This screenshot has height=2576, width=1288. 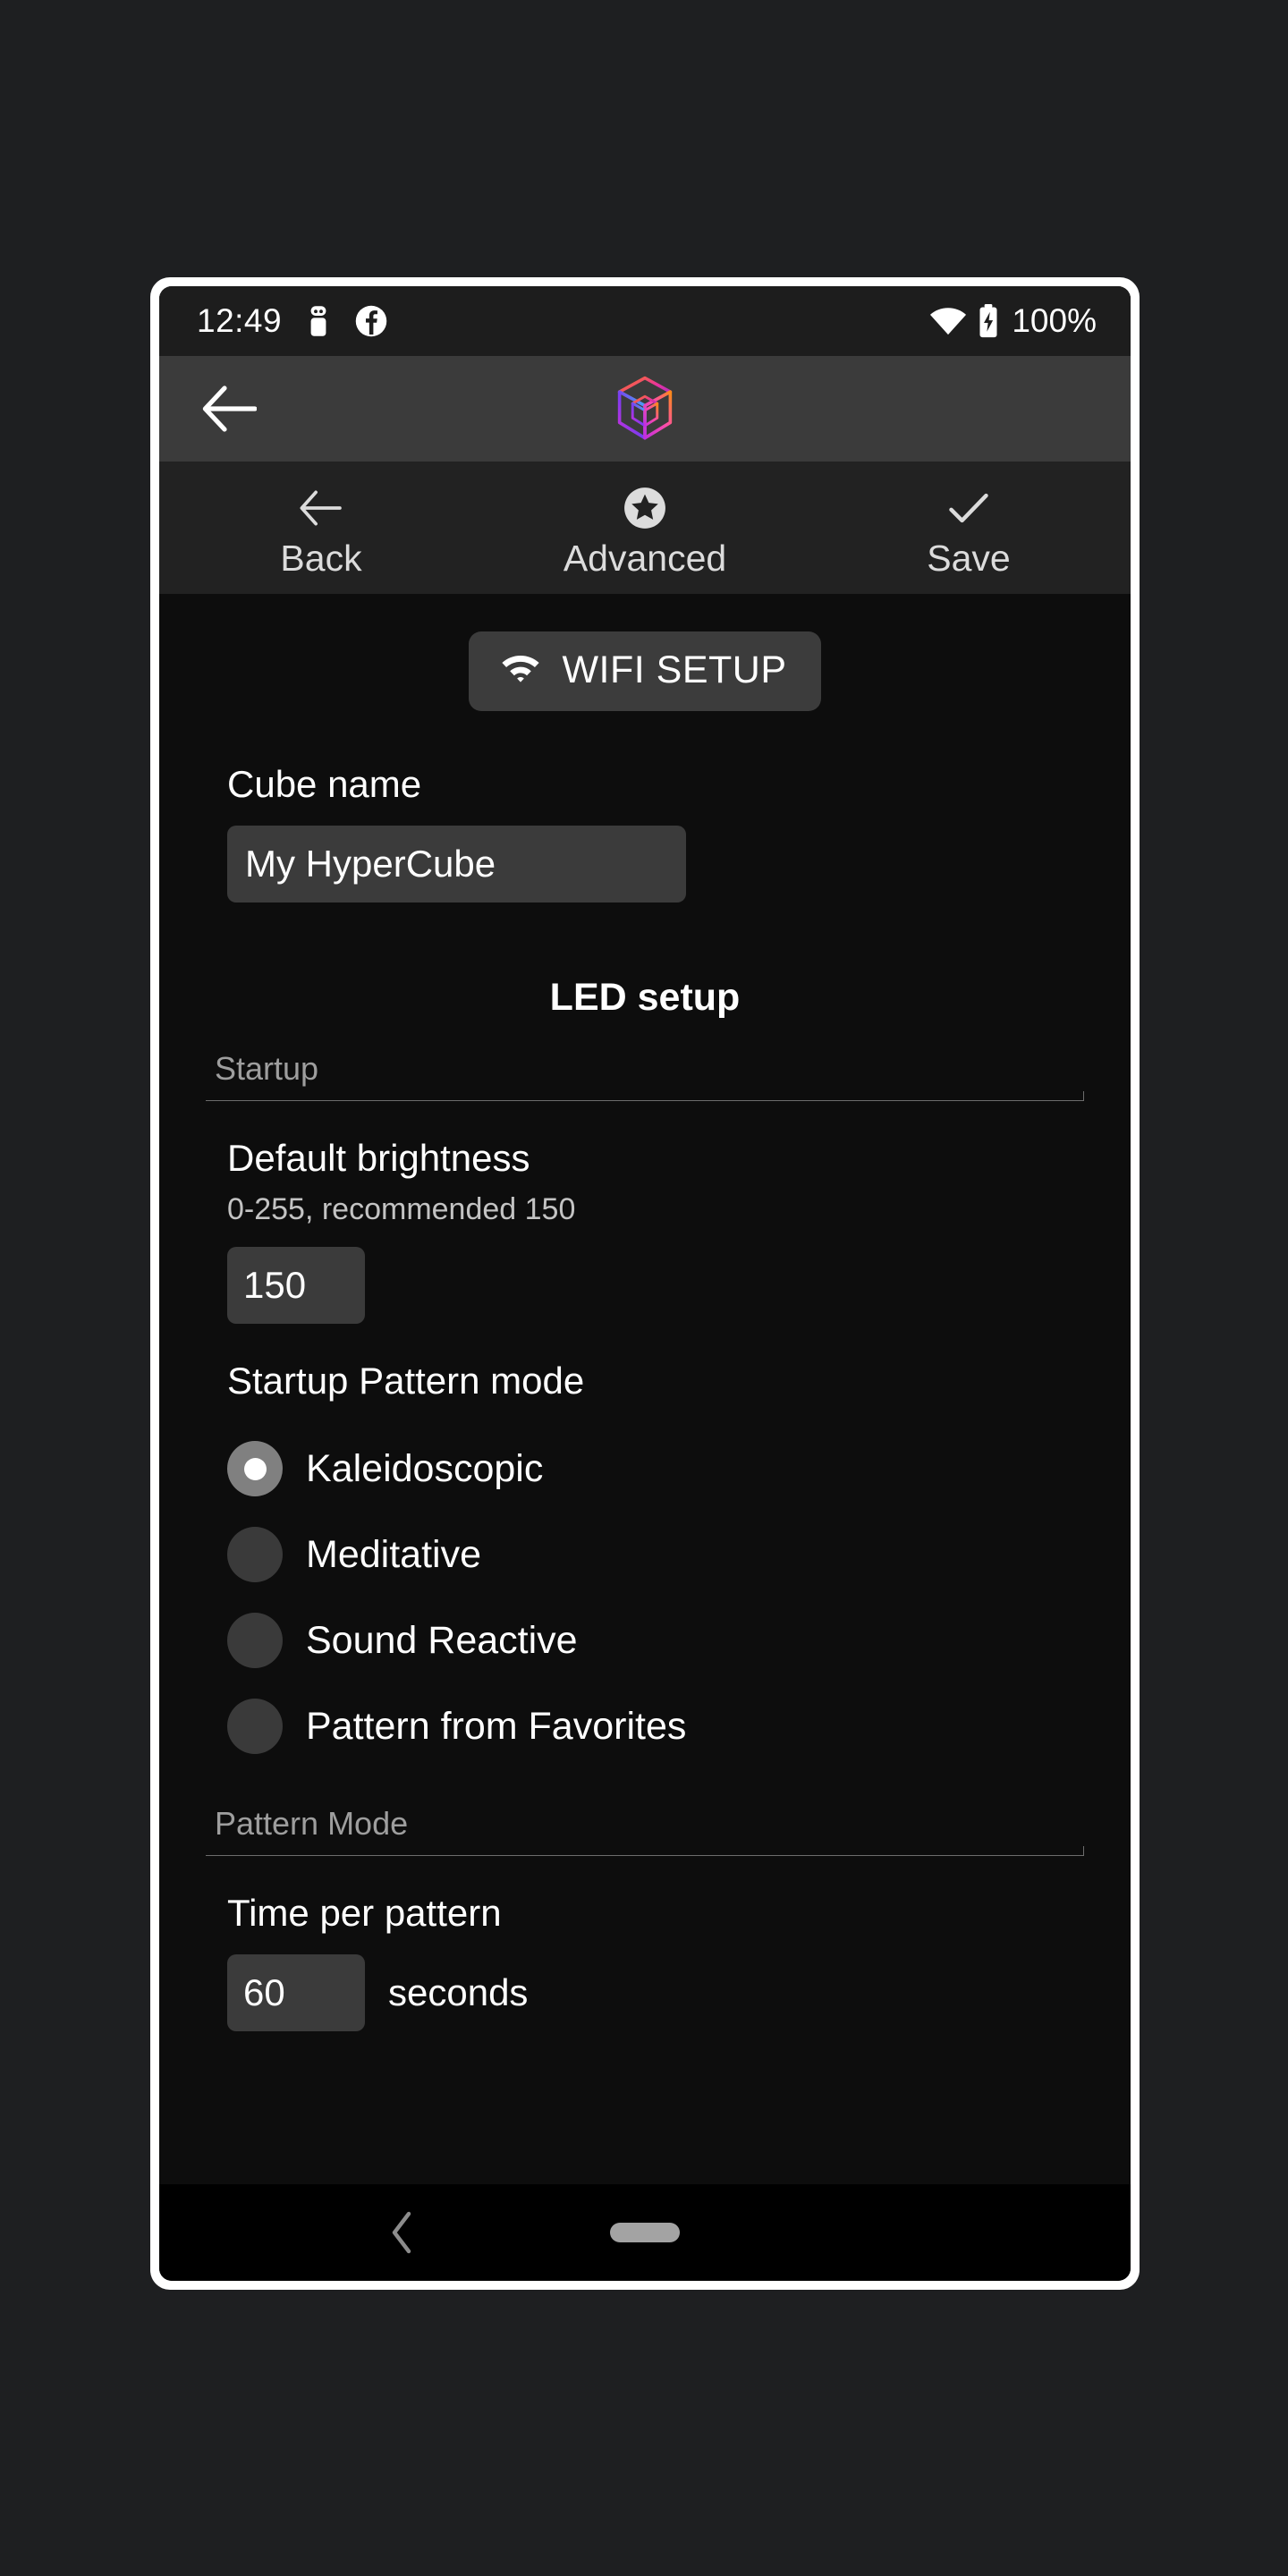 I want to click on toolbar-back-button: Back, so click(x=321, y=528).